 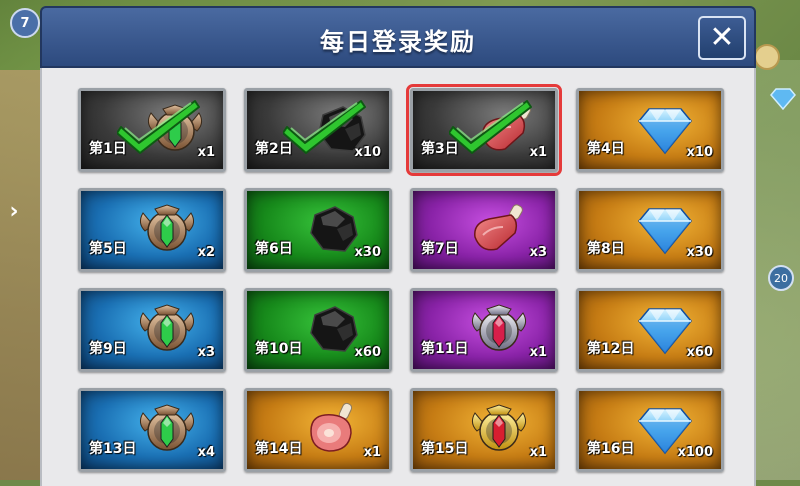 I want to click on reward-day-label: 第12日, so click(x=611, y=349).